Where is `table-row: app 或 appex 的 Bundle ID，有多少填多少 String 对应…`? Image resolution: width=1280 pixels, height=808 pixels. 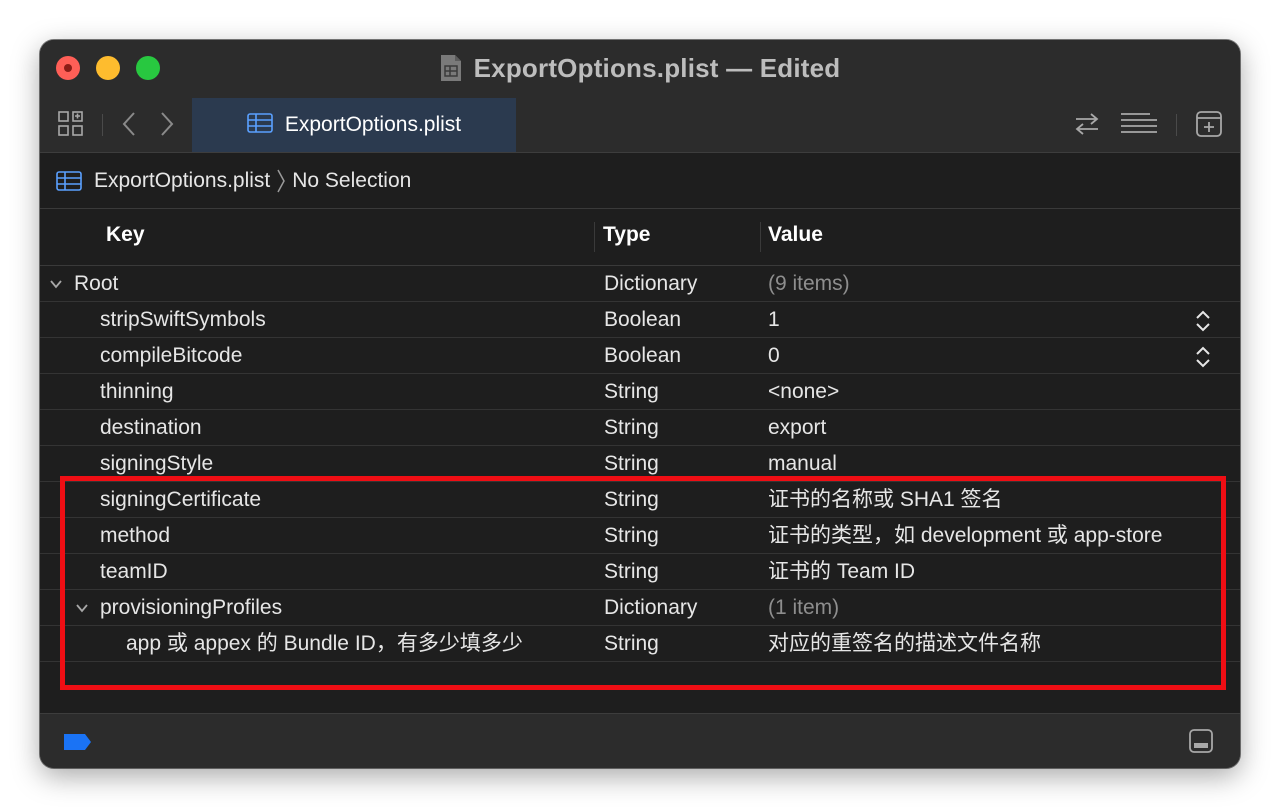 table-row: app 或 appex 的 Bundle ID，有多少填多少 String 对应… is located at coordinates (640, 644).